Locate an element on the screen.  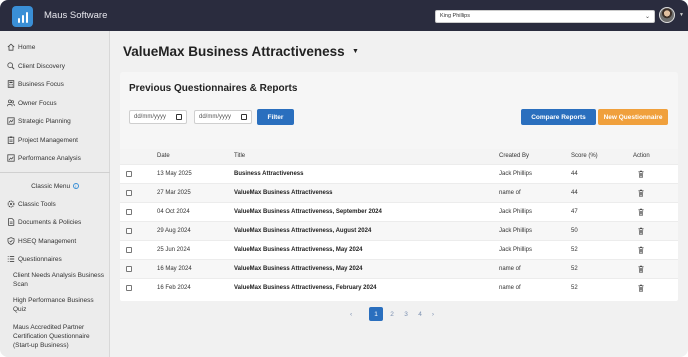
sidebar-item-label: Home is located at coordinates (27, 47).